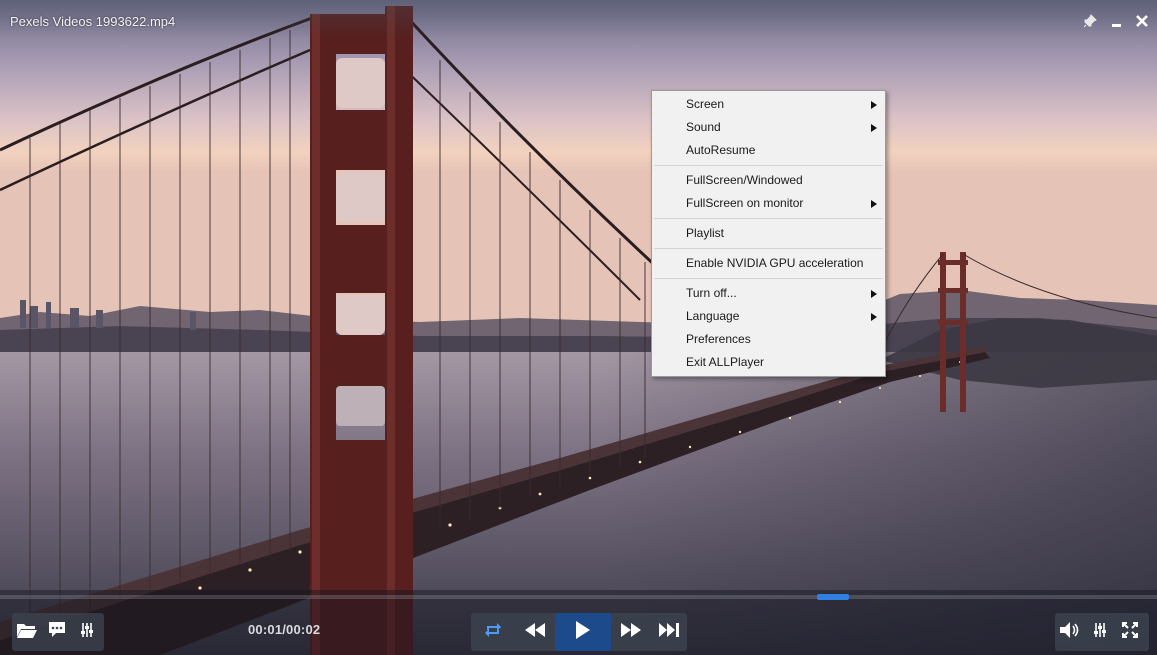 This screenshot has width=1157, height=655. I want to click on skip-next-icon, so click(669, 632).